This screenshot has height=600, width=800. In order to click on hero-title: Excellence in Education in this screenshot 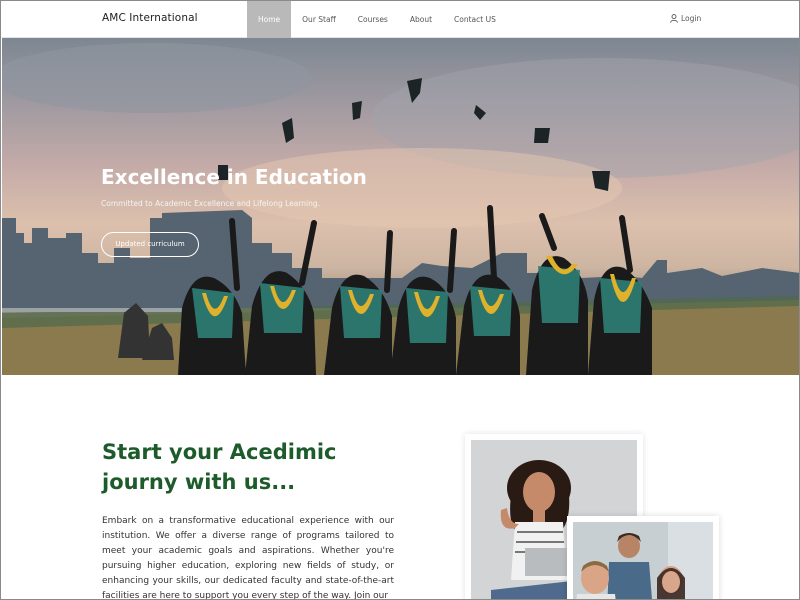, I will do `click(234, 177)`.